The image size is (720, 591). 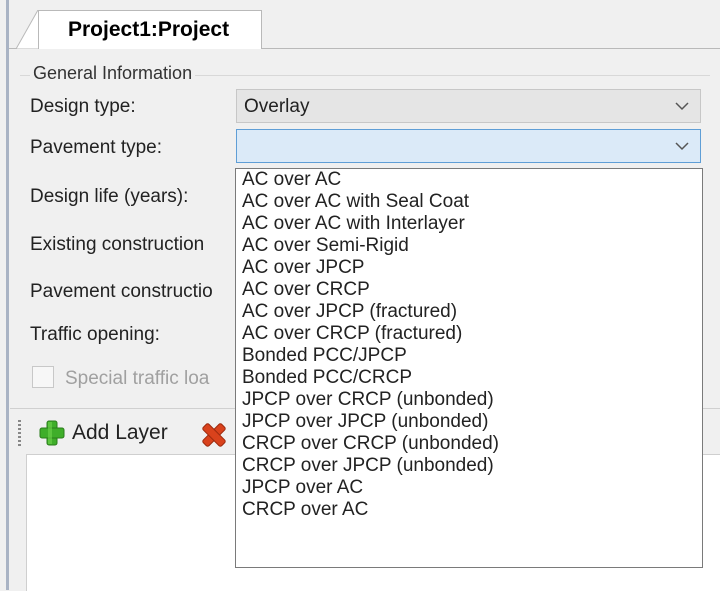 What do you see at coordinates (83, 106) in the screenshot?
I see `design-type-label: Design type:` at bounding box center [83, 106].